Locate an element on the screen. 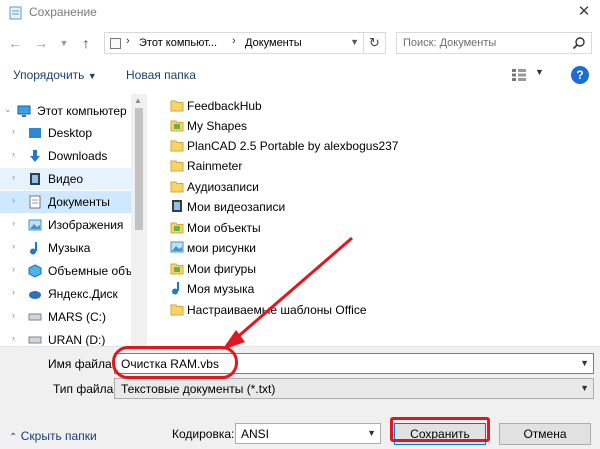 The width and height of the screenshot is (600, 449). list-item: PlanCAD 2.5 Portable by alexbogus237 is located at coordinates (320, 145).